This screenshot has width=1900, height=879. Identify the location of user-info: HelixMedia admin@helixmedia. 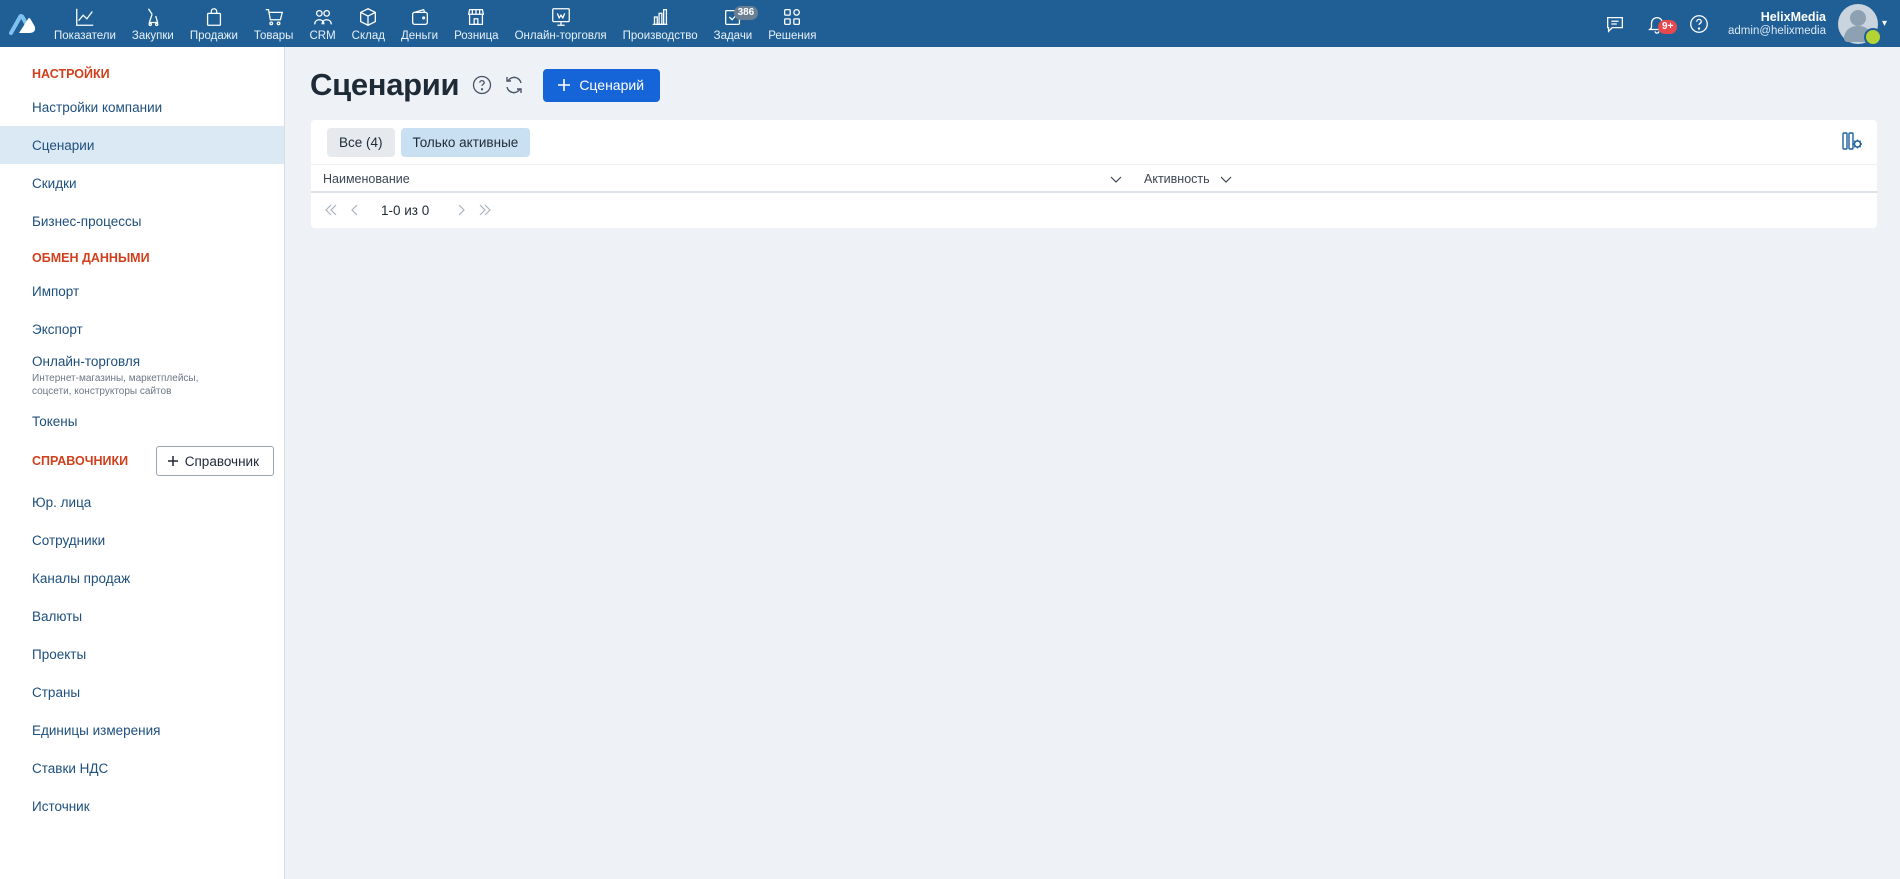
(1779, 24).